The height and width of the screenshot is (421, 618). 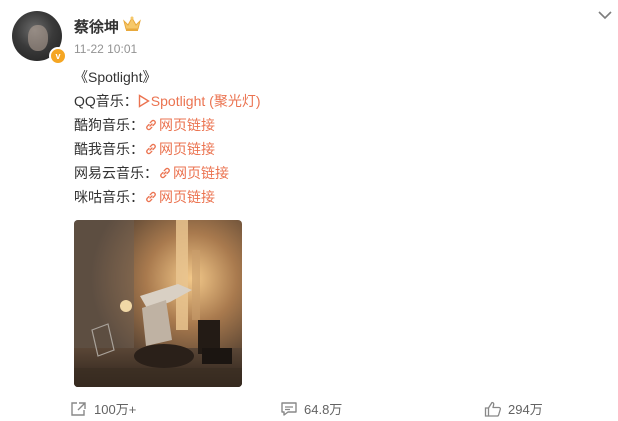 I want to click on crown-icon, so click(x=132, y=24).